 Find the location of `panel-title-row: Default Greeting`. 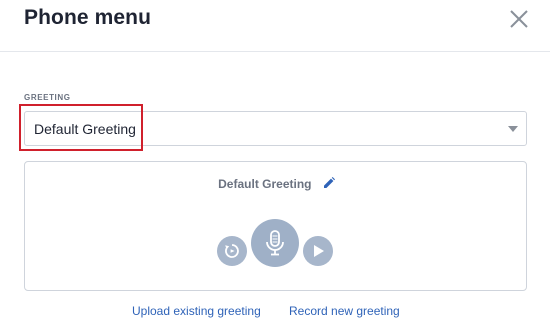

panel-title-row: Default Greeting is located at coordinates (276, 184).